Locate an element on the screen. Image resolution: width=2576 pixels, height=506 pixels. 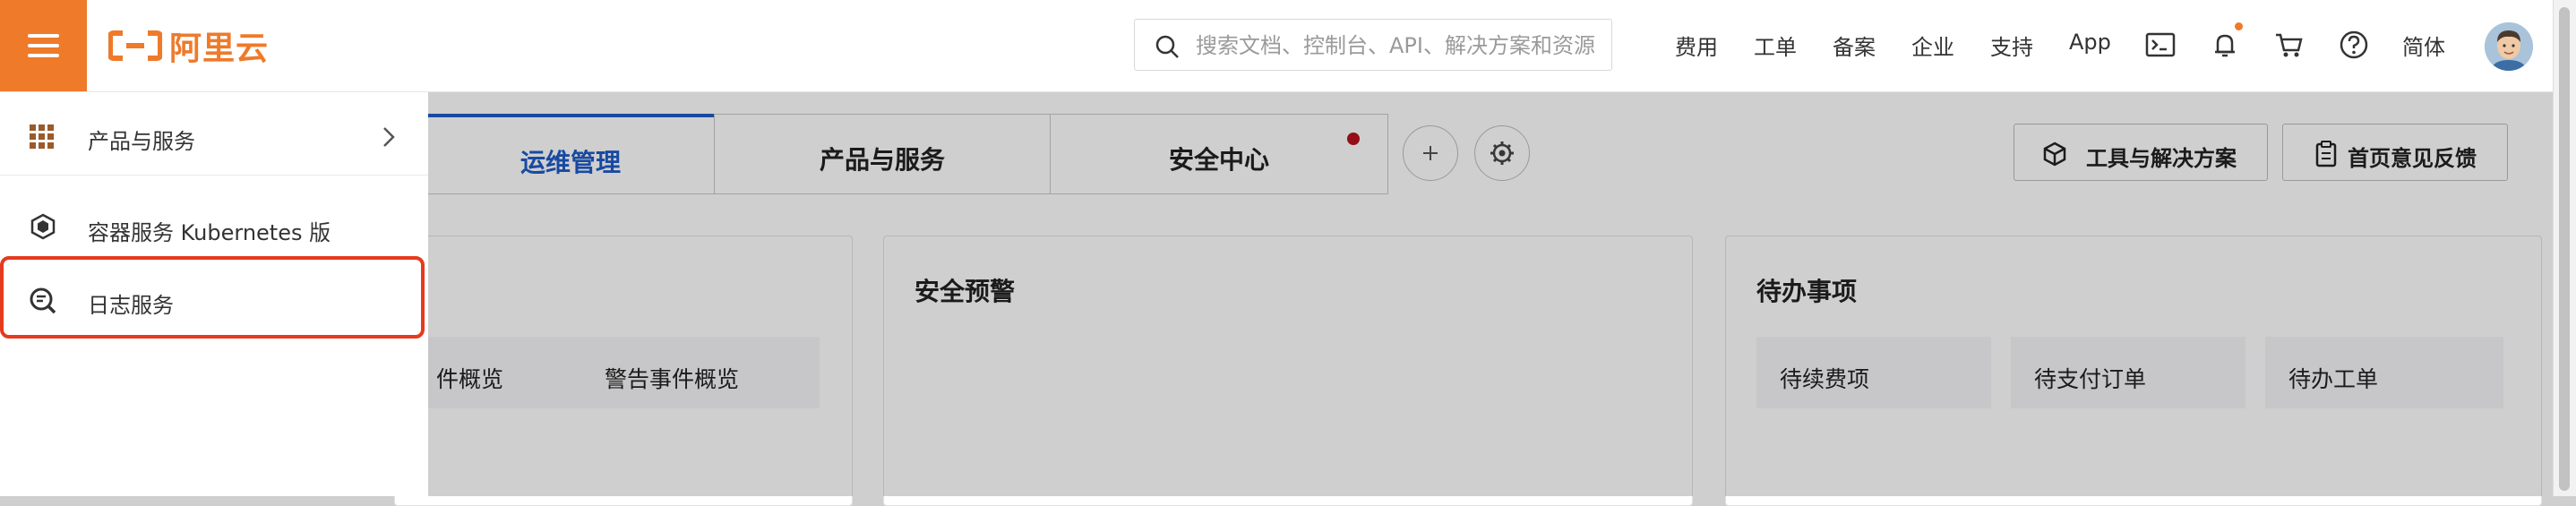
avatar-image is located at coordinates (2509, 46).